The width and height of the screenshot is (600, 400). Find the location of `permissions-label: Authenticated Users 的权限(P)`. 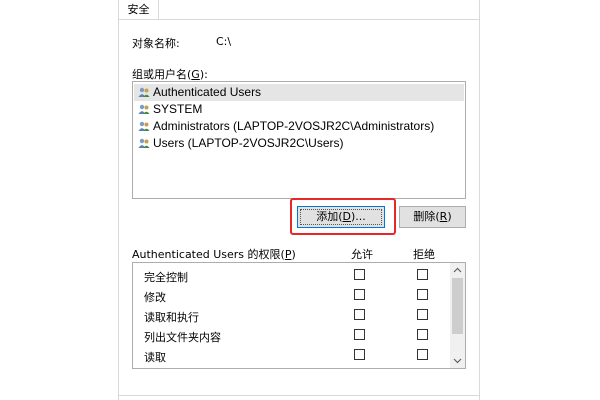

permissions-label: Authenticated Users 的权限(P) is located at coordinates (214, 254).